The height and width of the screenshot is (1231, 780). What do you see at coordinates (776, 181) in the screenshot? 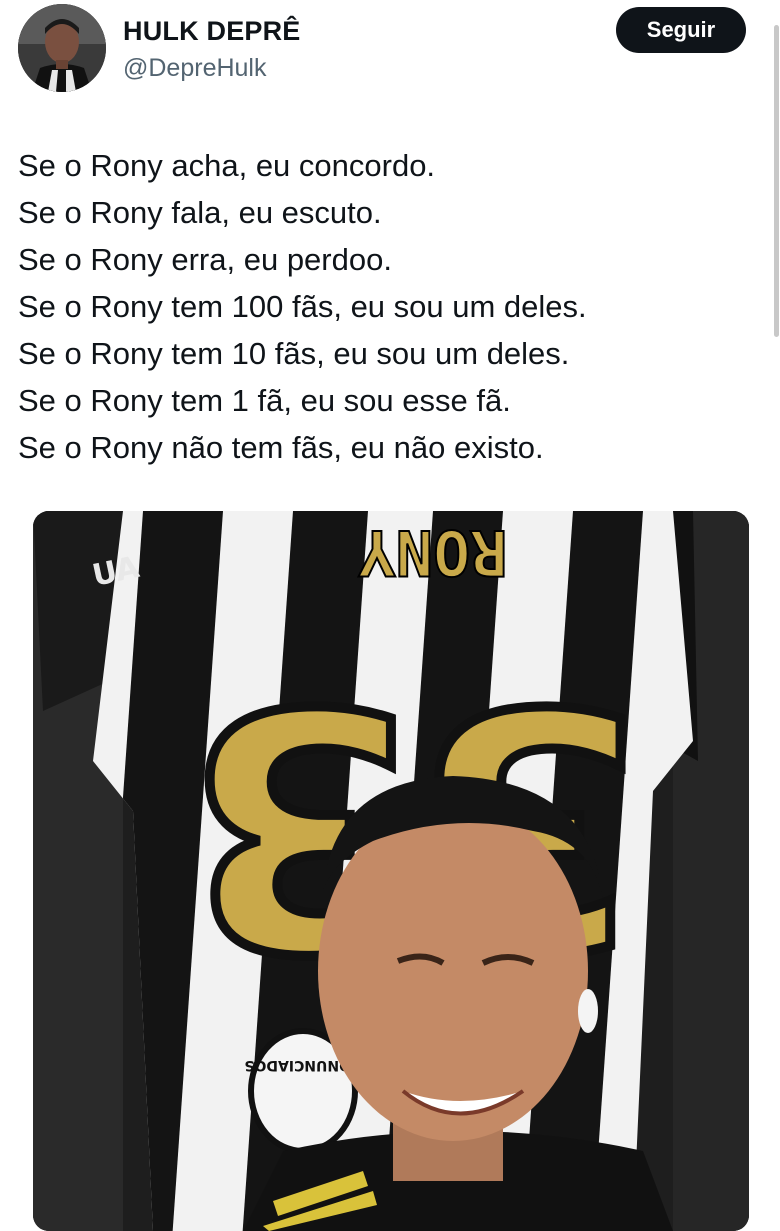
I see `scrollbar` at bounding box center [776, 181].